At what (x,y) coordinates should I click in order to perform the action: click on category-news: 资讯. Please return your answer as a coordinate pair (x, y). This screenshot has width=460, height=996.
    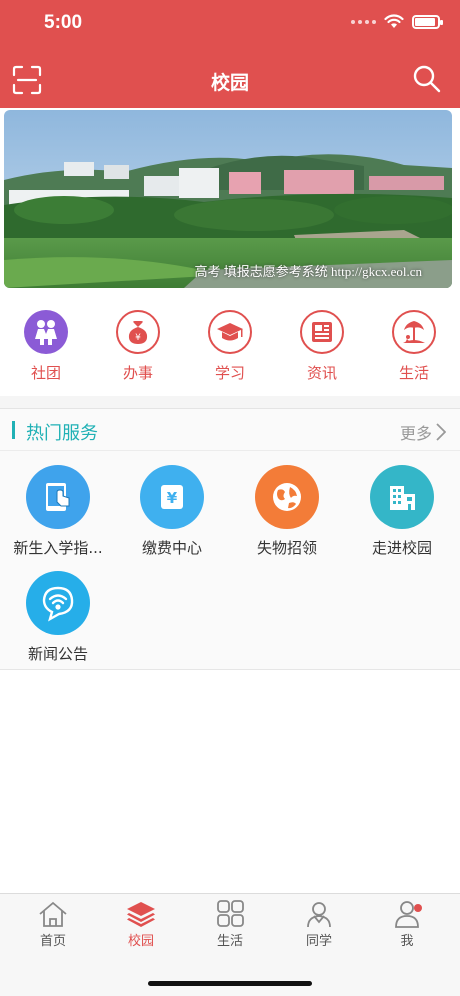
    Looking at the image, I should click on (322, 348).